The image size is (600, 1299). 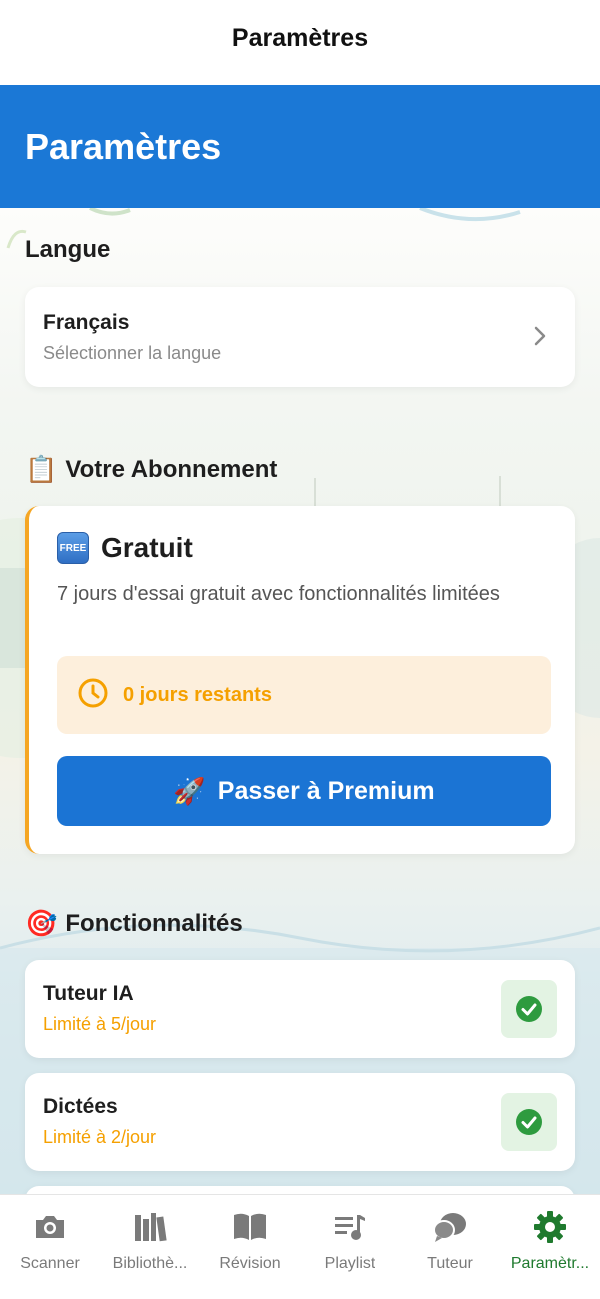 What do you see at coordinates (540, 338) in the screenshot?
I see `chevron-right-icon` at bounding box center [540, 338].